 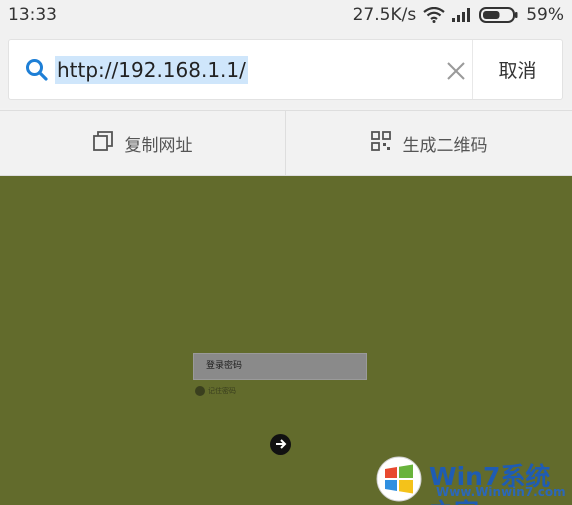 What do you see at coordinates (158, 145) in the screenshot?
I see `copy-url-label: 复制网址` at bounding box center [158, 145].